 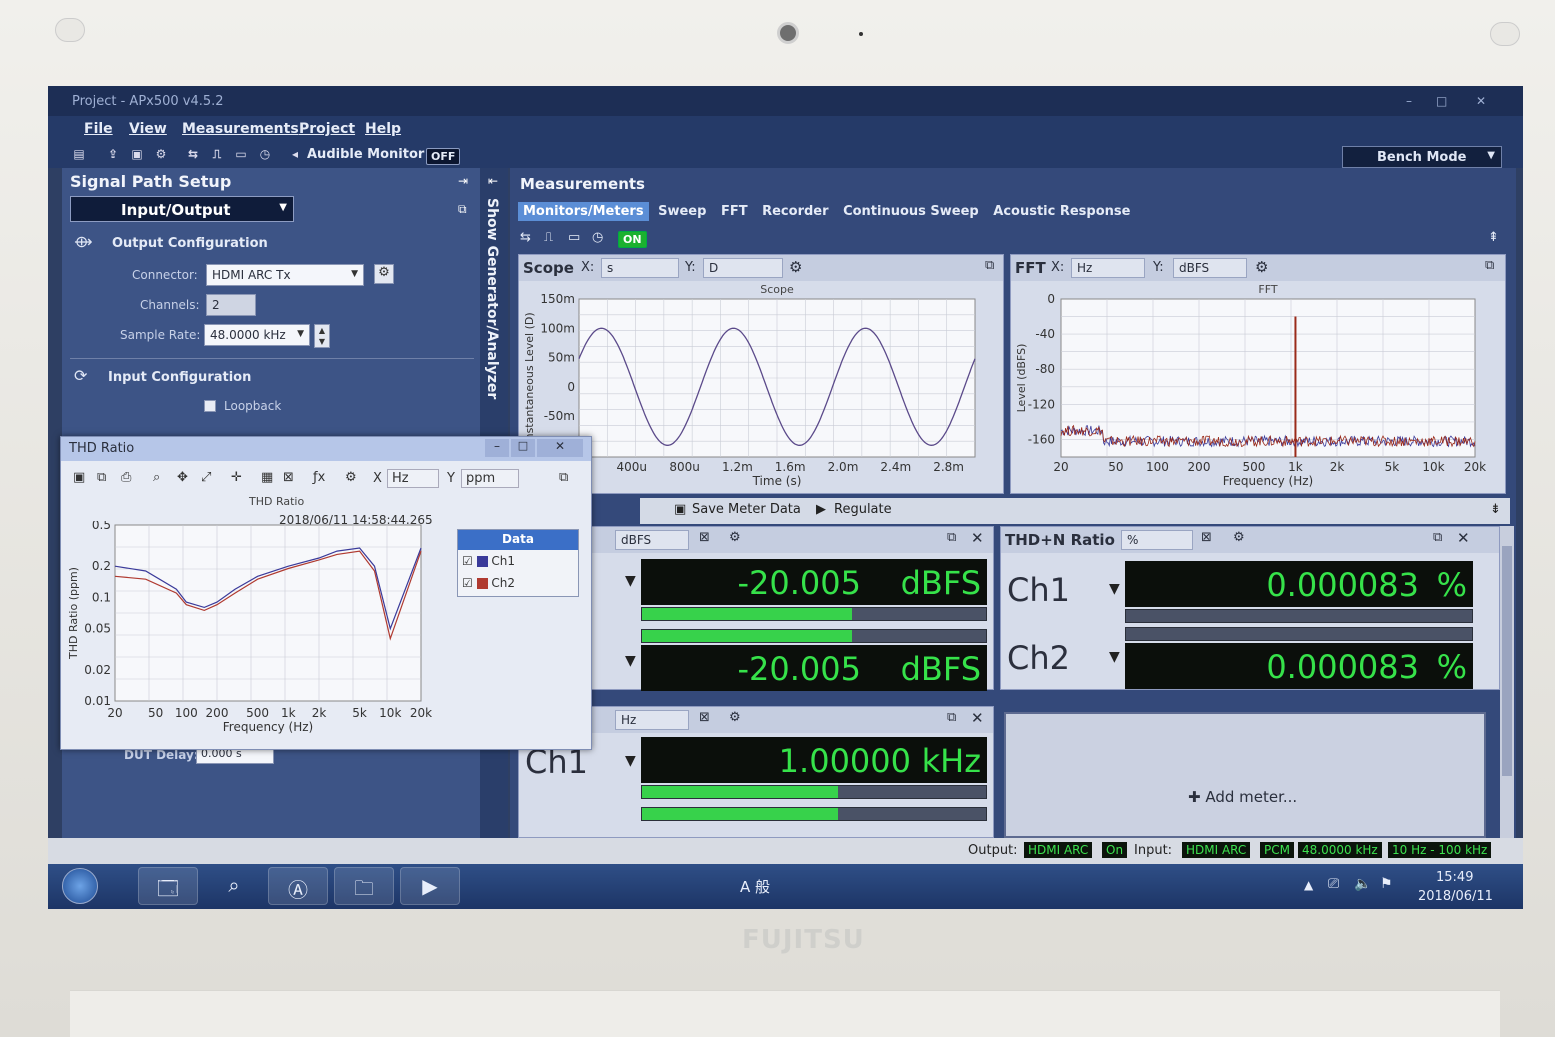 What do you see at coordinates (1261, 267) in the screenshot?
I see `fft-settings-icon: ⚙` at bounding box center [1261, 267].